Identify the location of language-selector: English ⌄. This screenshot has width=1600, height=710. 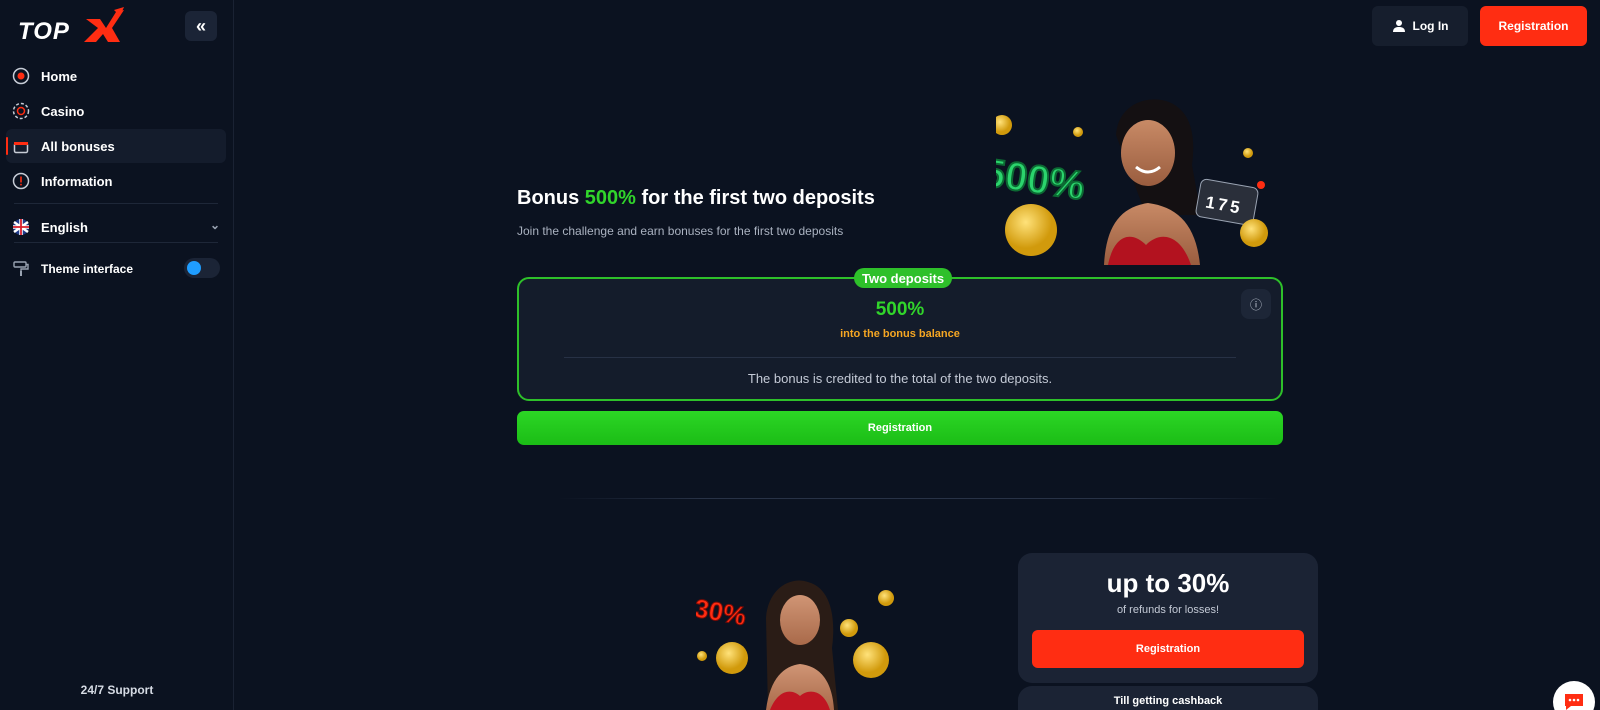
(116, 227).